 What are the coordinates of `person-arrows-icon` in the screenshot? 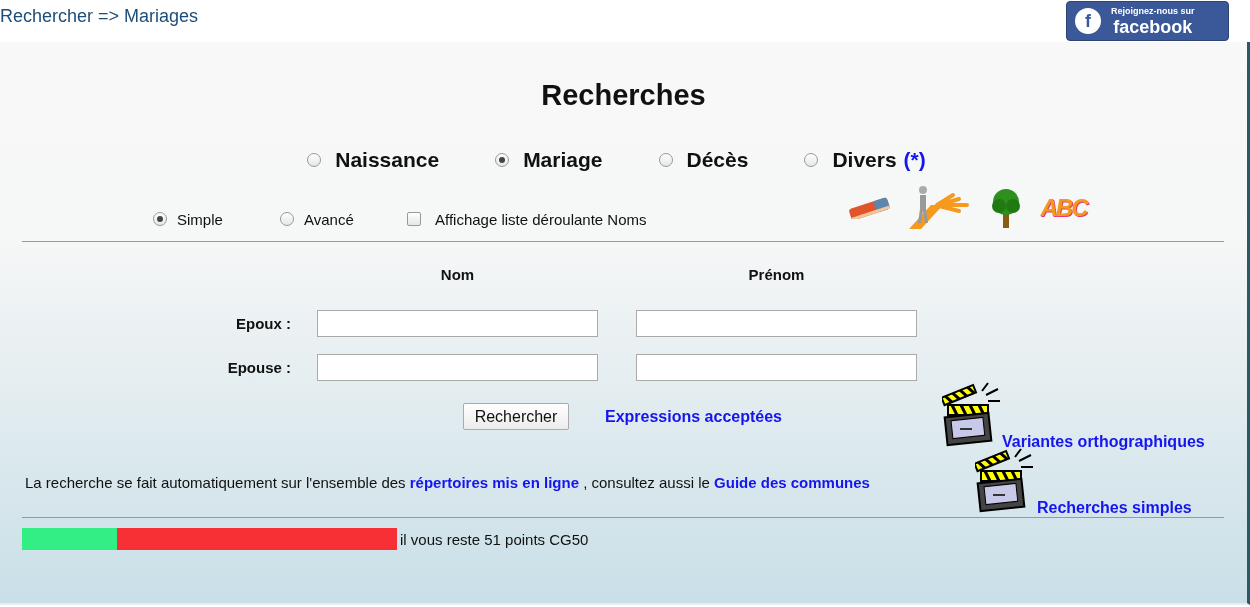 It's located at (939, 208).